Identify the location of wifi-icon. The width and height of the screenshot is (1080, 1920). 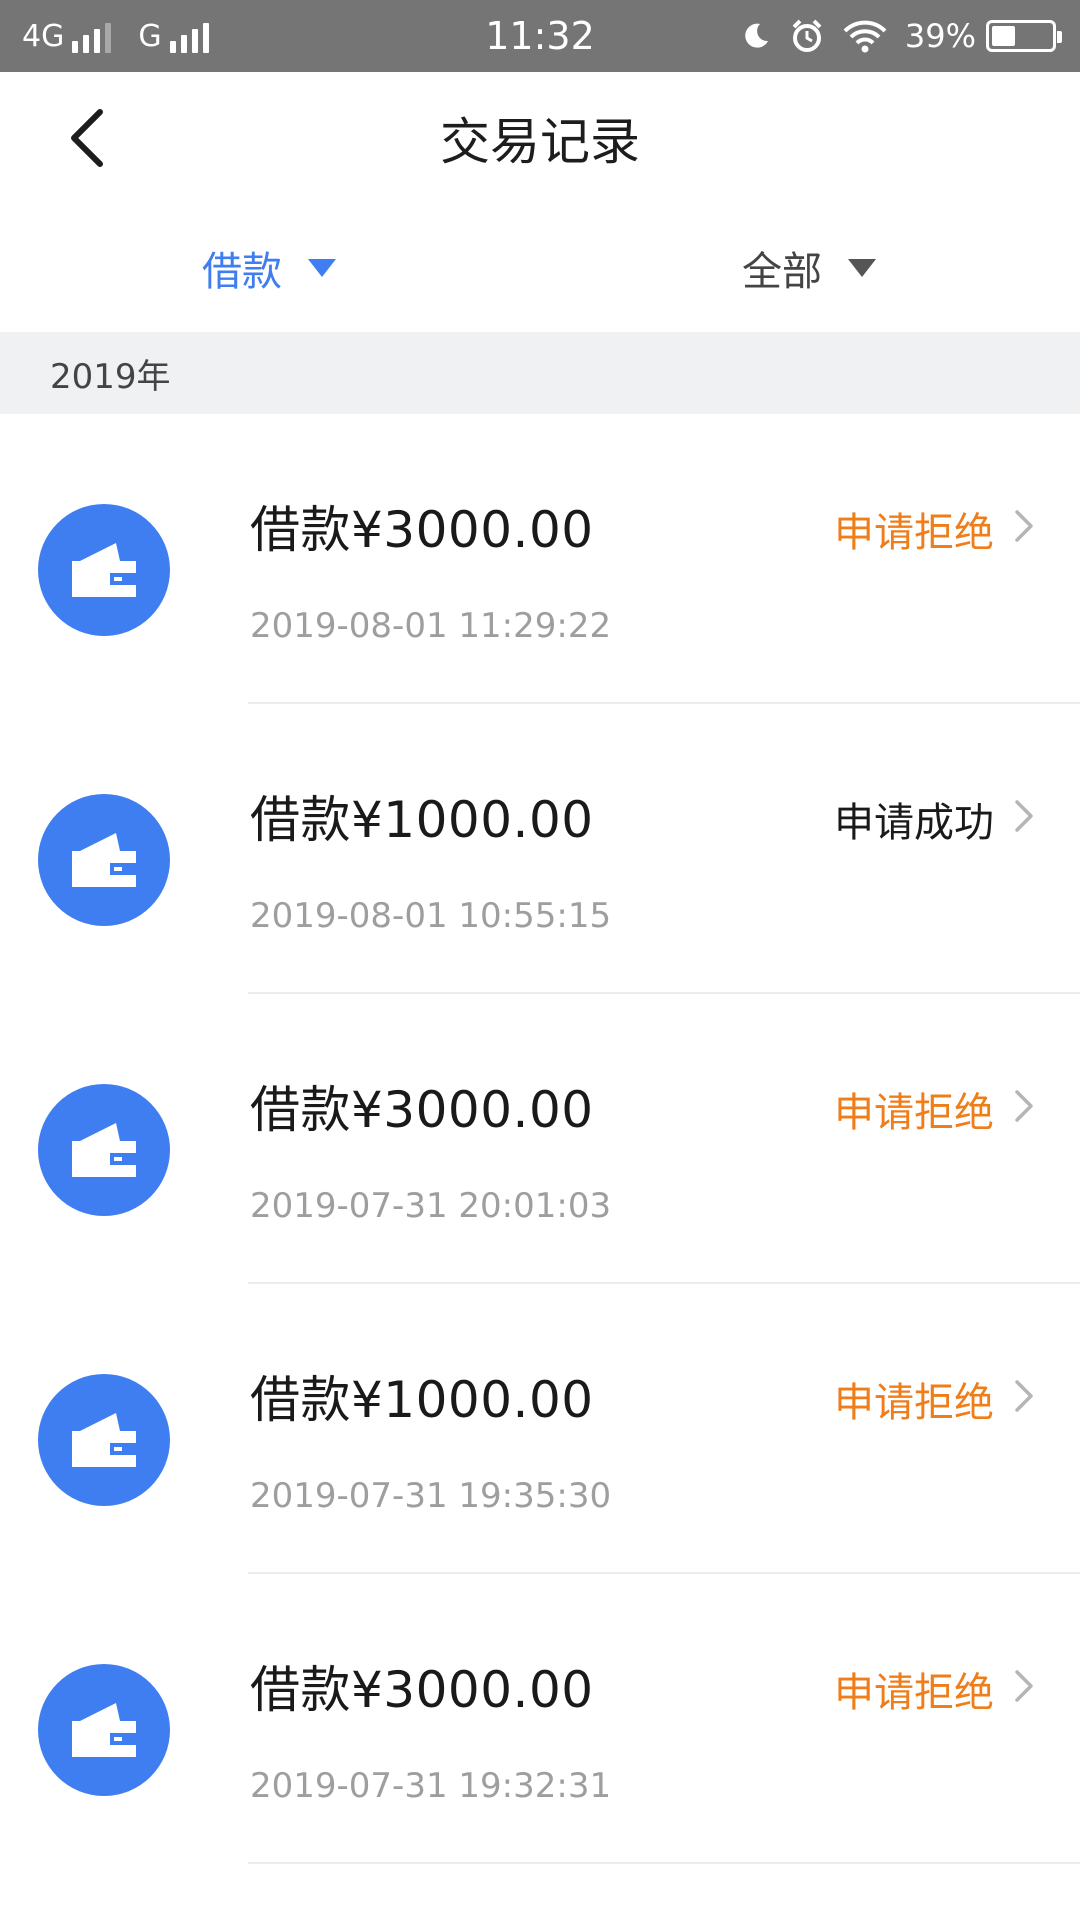
(865, 36).